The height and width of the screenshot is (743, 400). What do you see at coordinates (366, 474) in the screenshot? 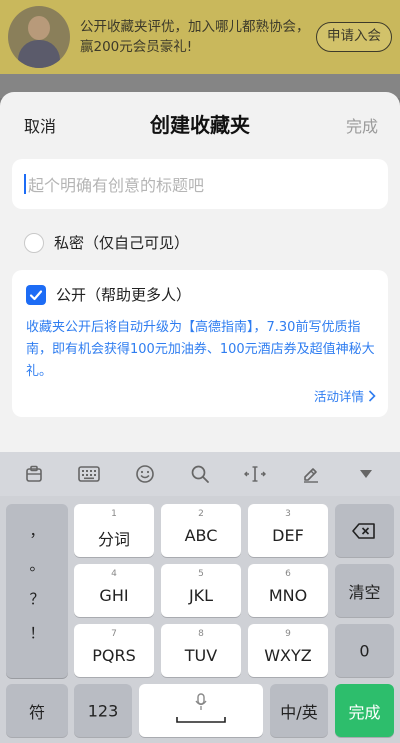
I see `collapse-icon` at bounding box center [366, 474].